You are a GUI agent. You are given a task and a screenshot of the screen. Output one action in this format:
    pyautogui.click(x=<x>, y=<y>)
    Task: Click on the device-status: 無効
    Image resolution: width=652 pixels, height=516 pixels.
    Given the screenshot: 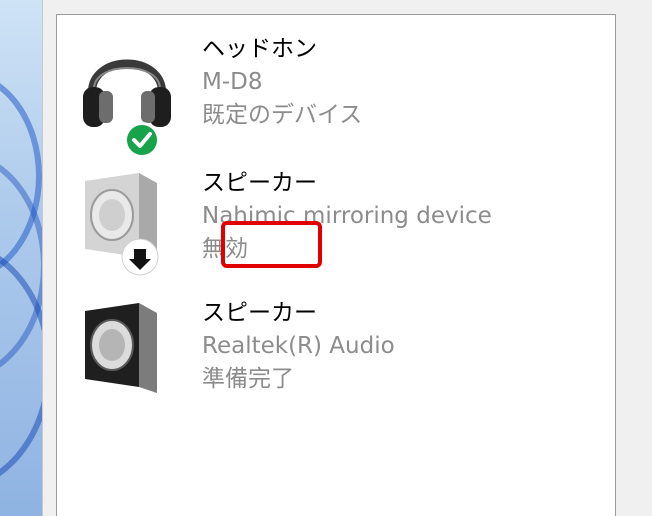 What is the action you would take?
    pyautogui.click(x=225, y=249)
    